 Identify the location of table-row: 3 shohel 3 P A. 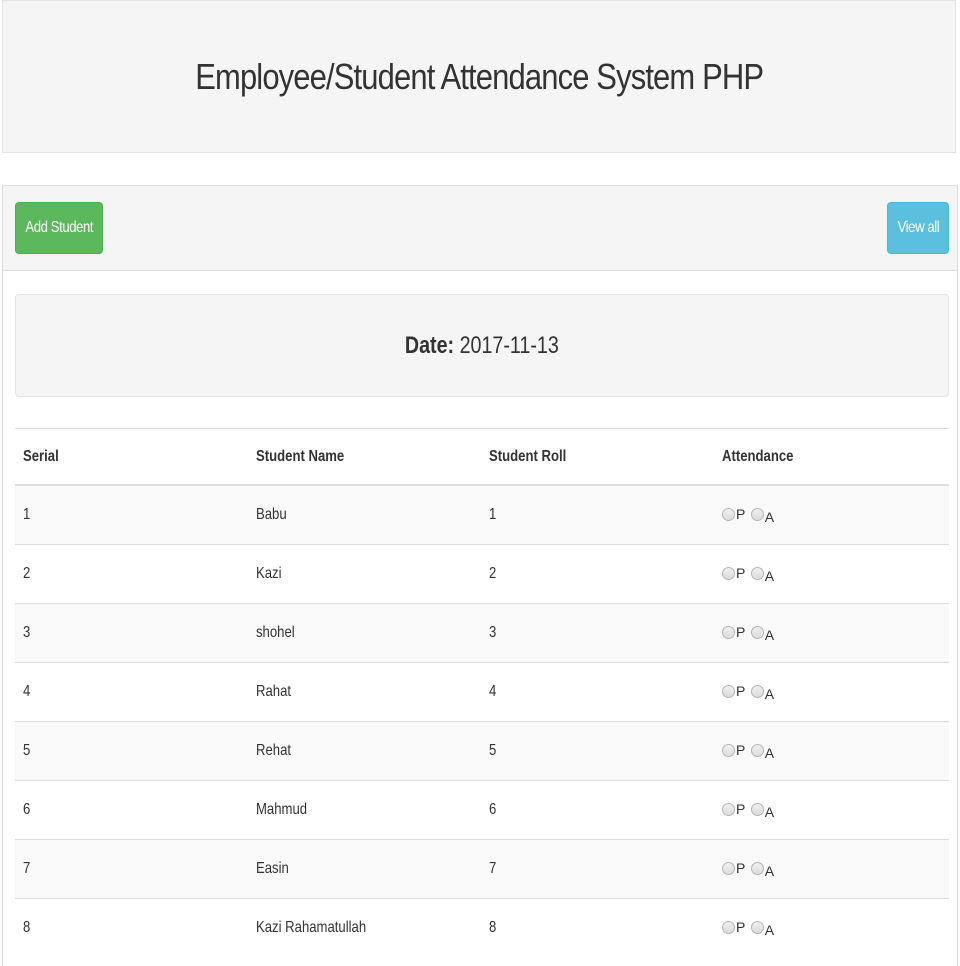
(482, 633).